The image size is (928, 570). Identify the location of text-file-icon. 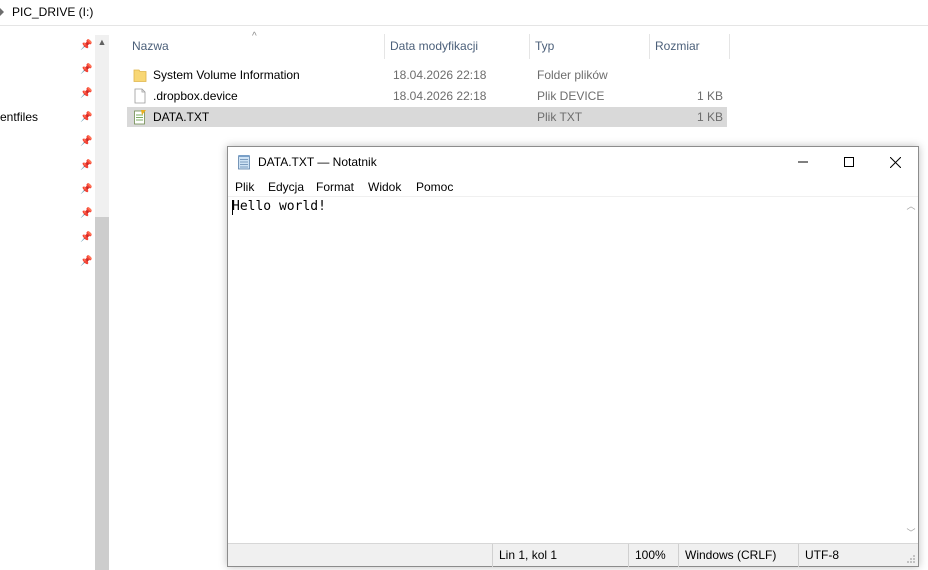
(140, 117).